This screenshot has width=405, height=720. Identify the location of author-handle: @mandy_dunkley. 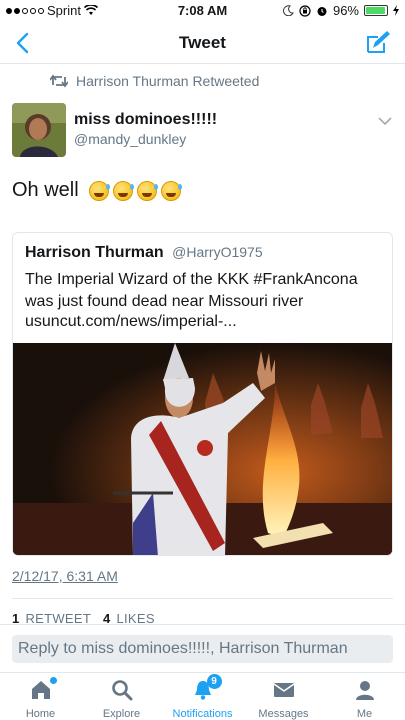
(130, 139).